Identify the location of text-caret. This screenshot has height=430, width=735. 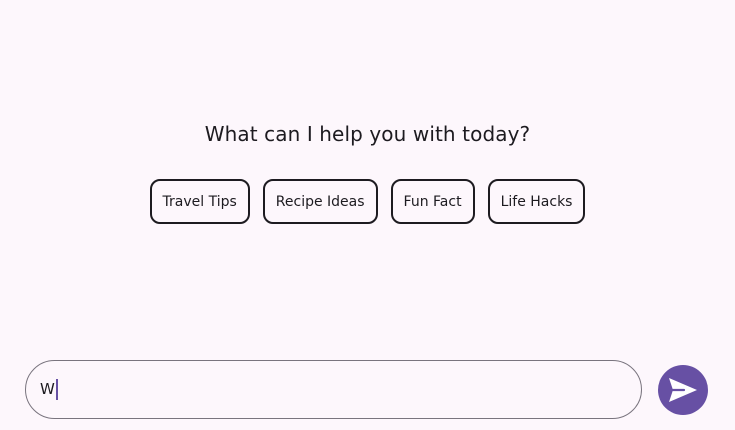
(57, 389).